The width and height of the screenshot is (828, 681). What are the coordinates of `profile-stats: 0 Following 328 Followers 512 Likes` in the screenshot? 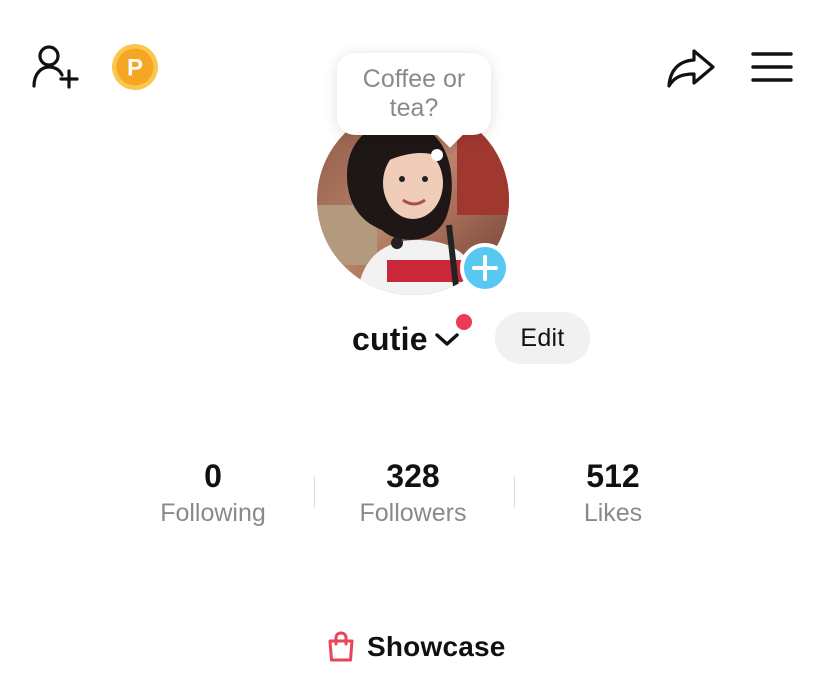 It's located at (413, 496).